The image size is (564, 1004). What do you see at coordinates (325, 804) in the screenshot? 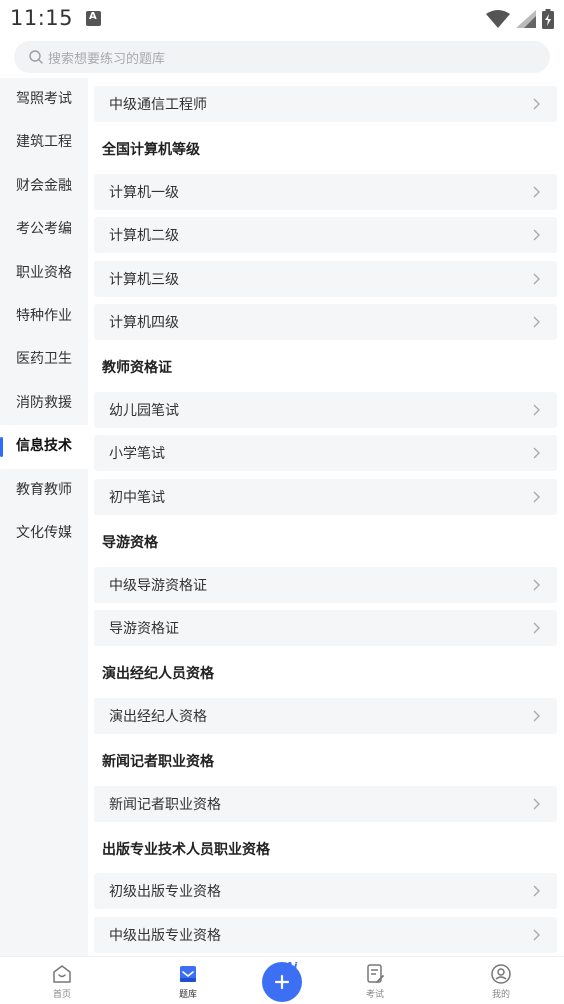
I see `list-item: 新闻记者职业资格` at bounding box center [325, 804].